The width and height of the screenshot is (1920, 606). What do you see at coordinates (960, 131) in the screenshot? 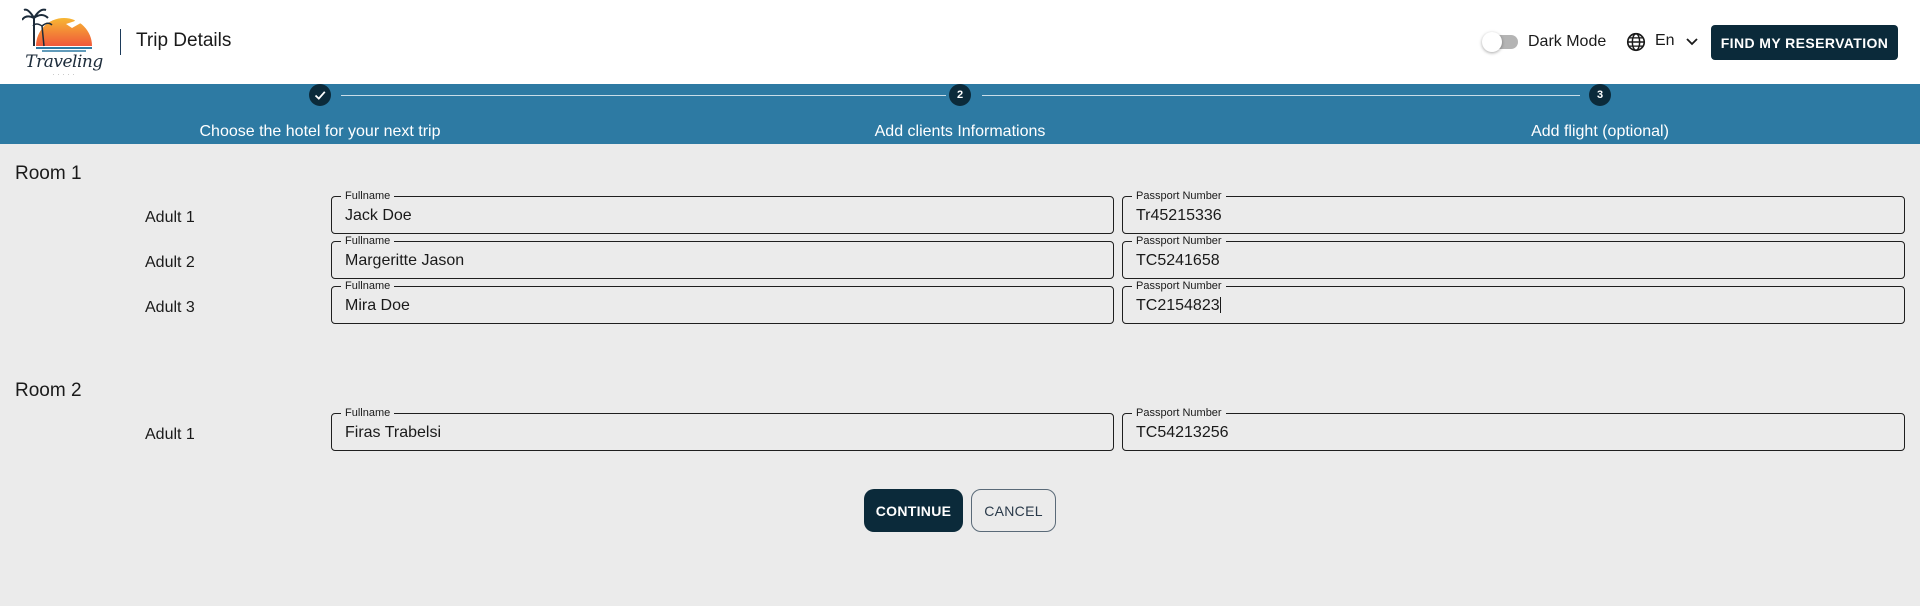
I see `step-2-label: Add clients Informations` at bounding box center [960, 131].